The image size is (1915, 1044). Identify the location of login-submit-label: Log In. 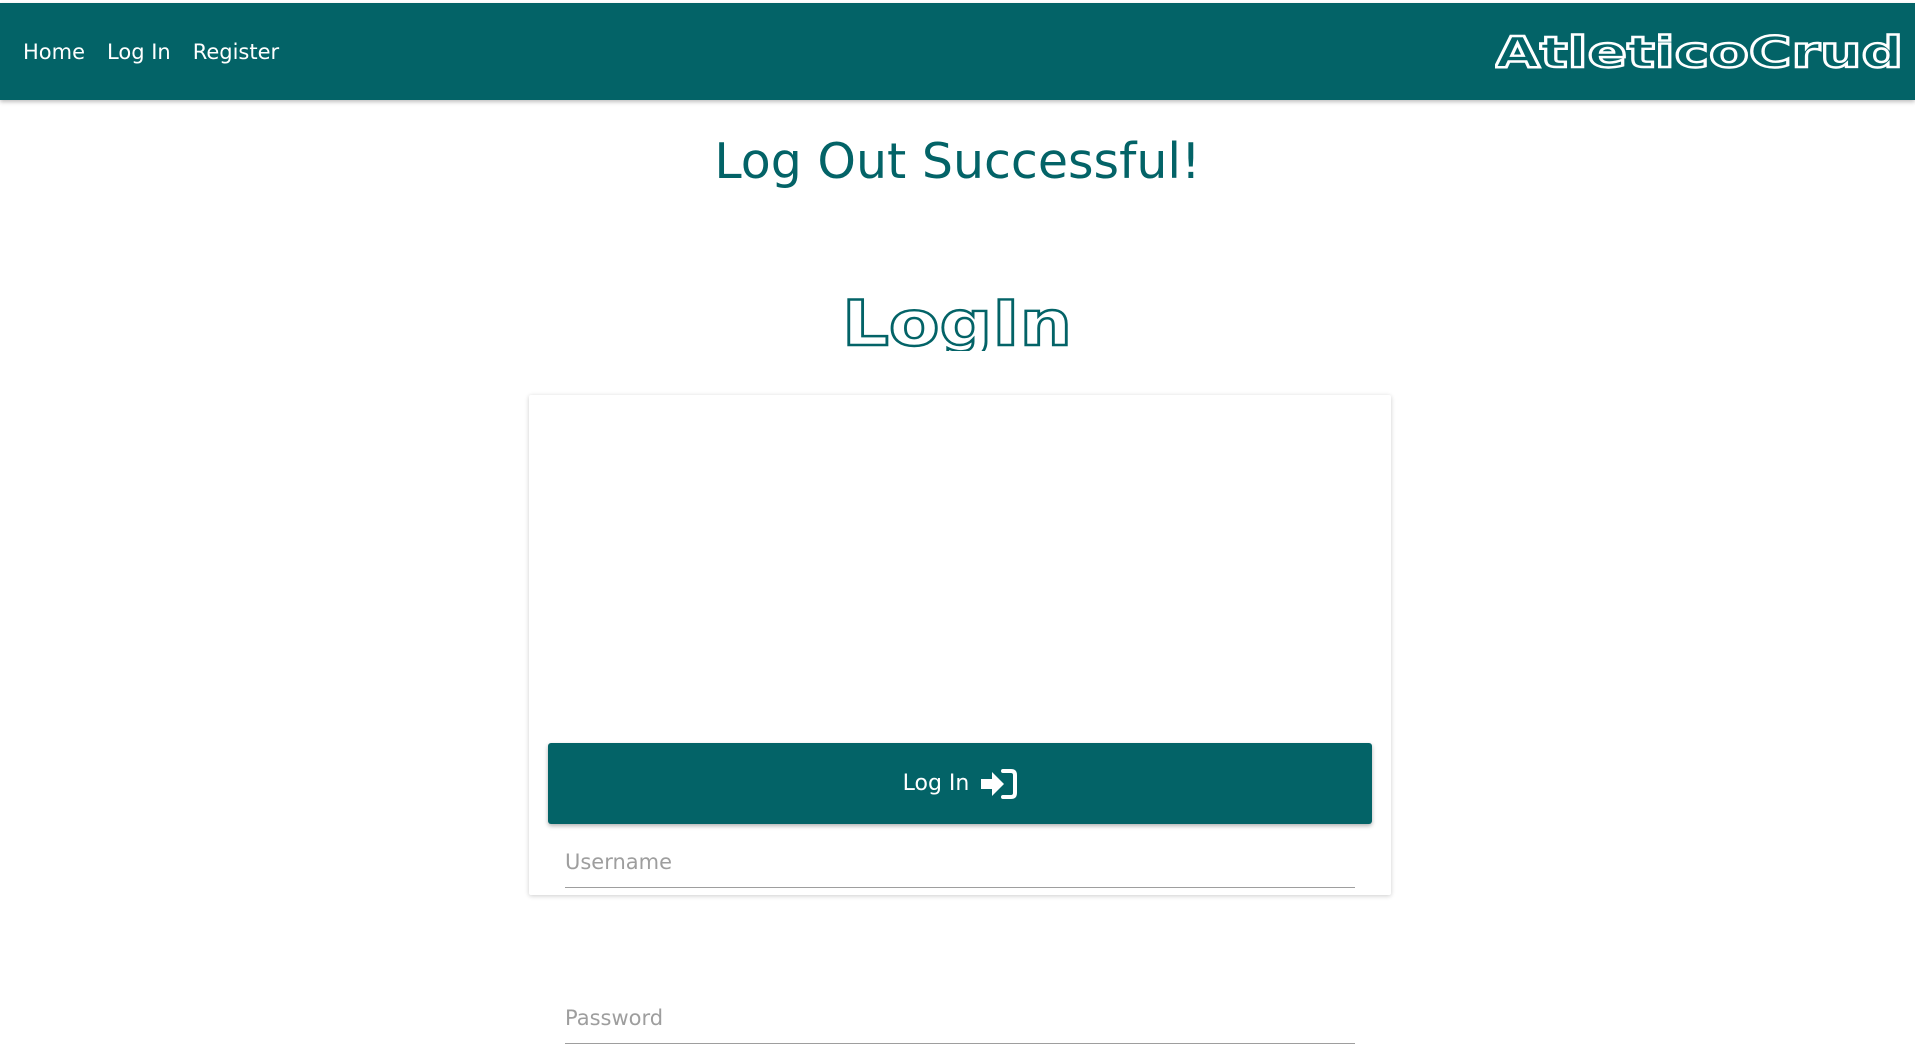
(936, 783).